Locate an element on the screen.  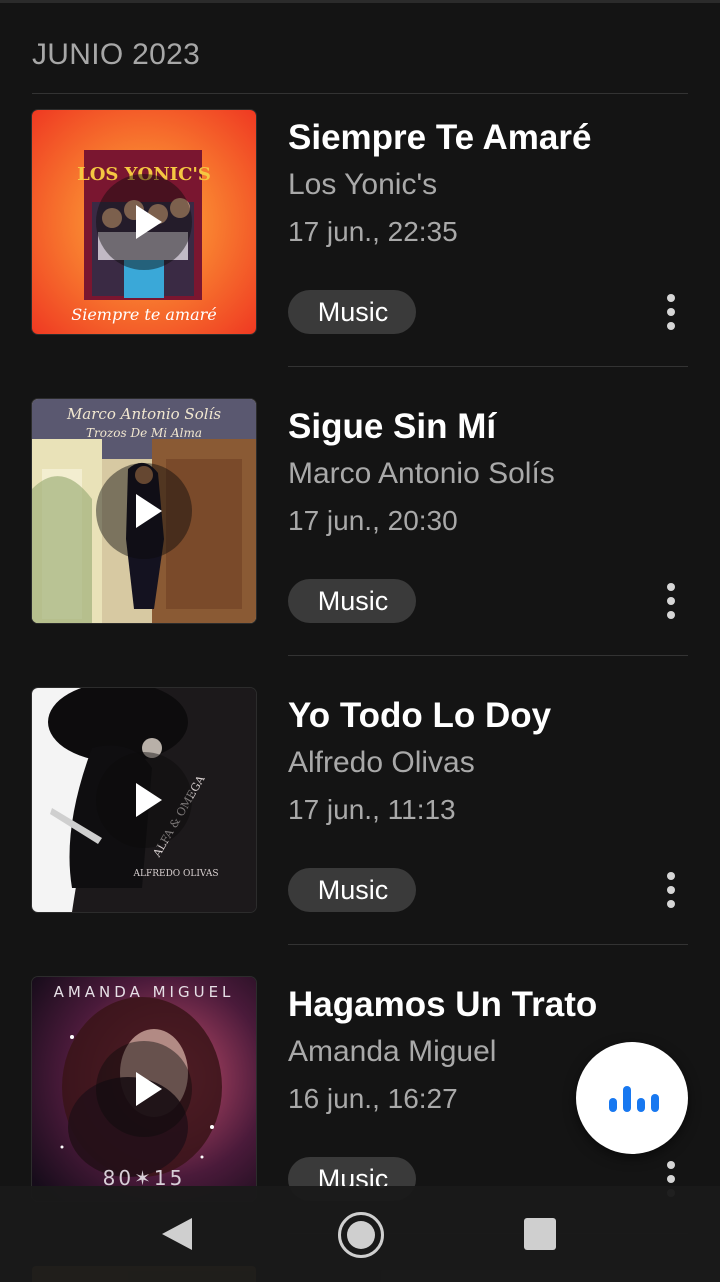
album-art: LOS YONIC'S Siempre te amaré is located at coordinates (144, 222).